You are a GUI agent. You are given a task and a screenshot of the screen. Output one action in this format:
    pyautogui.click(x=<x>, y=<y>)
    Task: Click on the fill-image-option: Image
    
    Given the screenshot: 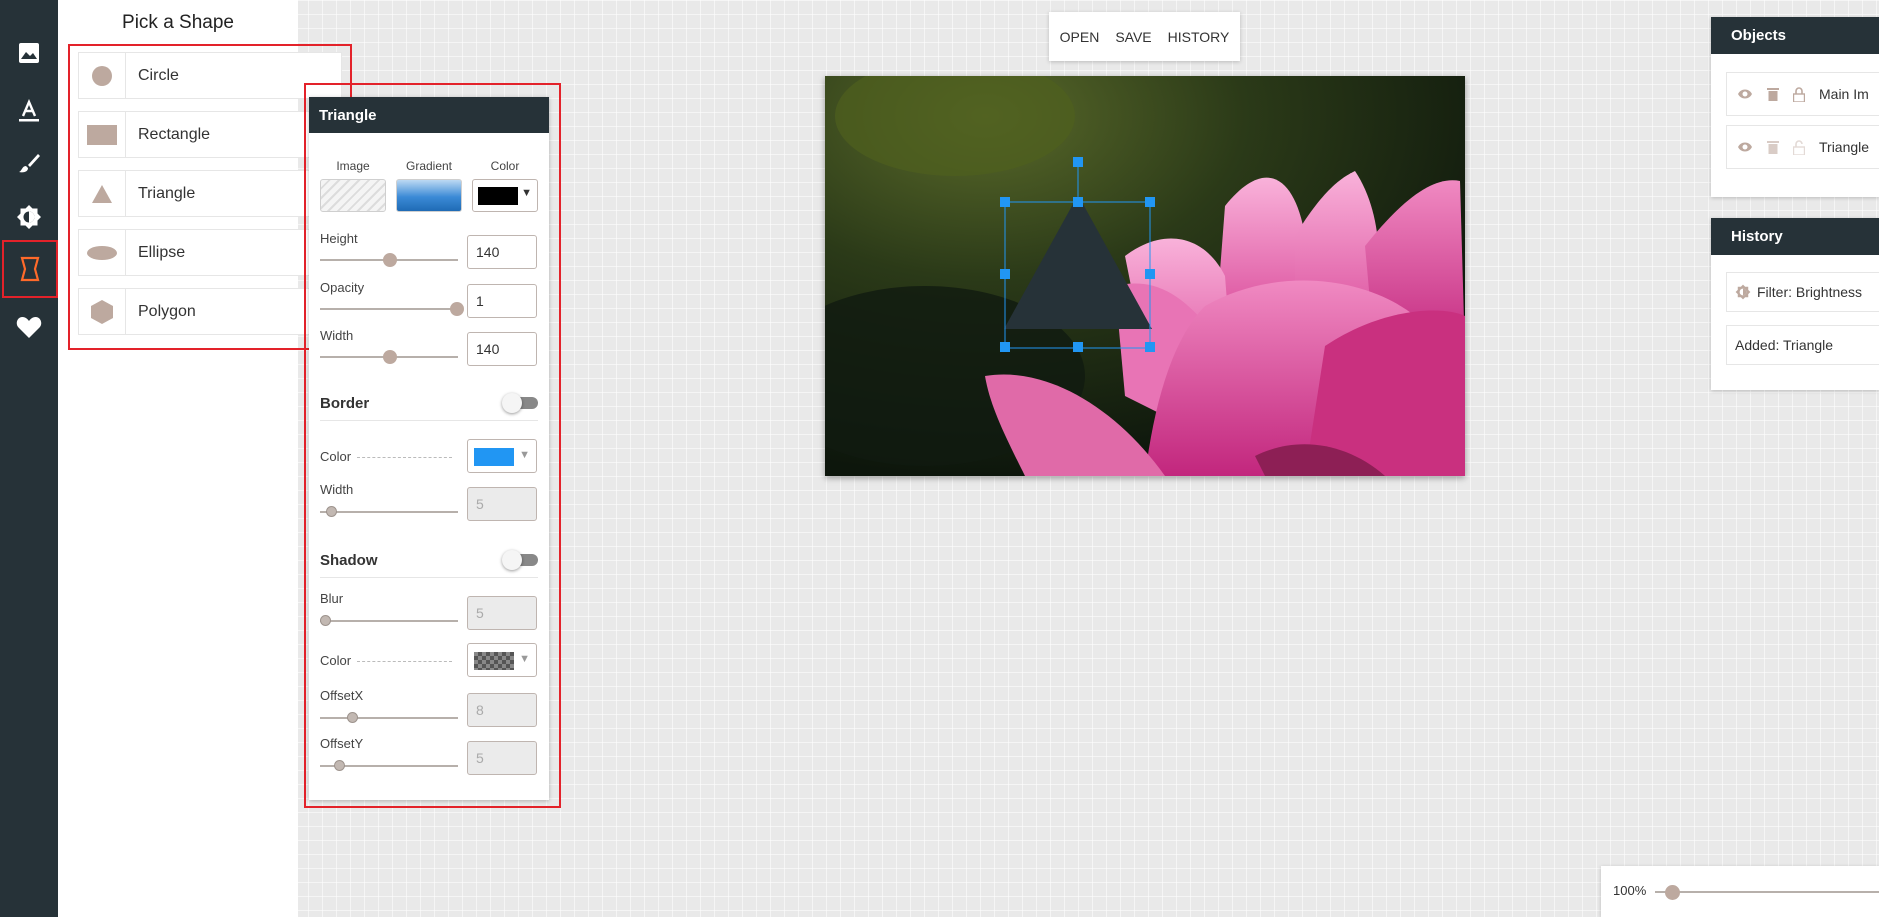 What is the action you would take?
    pyautogui.click(x=353, y=185)
    